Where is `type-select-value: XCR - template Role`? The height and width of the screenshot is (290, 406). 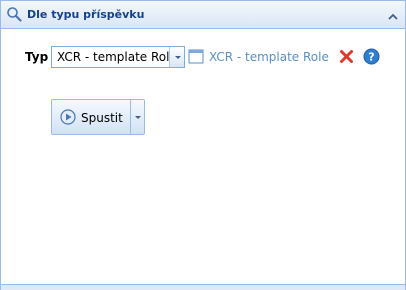 type-select-value: XCR - template Role is located at coordinates (117, 57).